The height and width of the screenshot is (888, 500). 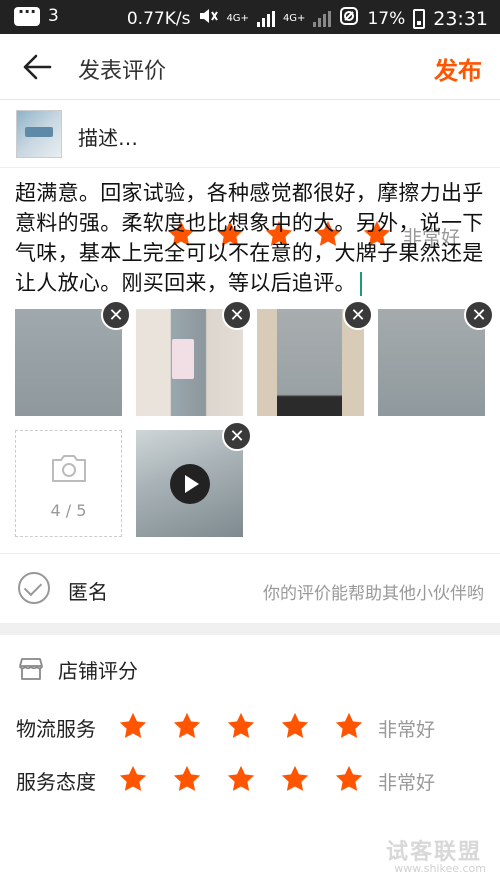 I want to click on camera-icon, so click(x=69, y=468).